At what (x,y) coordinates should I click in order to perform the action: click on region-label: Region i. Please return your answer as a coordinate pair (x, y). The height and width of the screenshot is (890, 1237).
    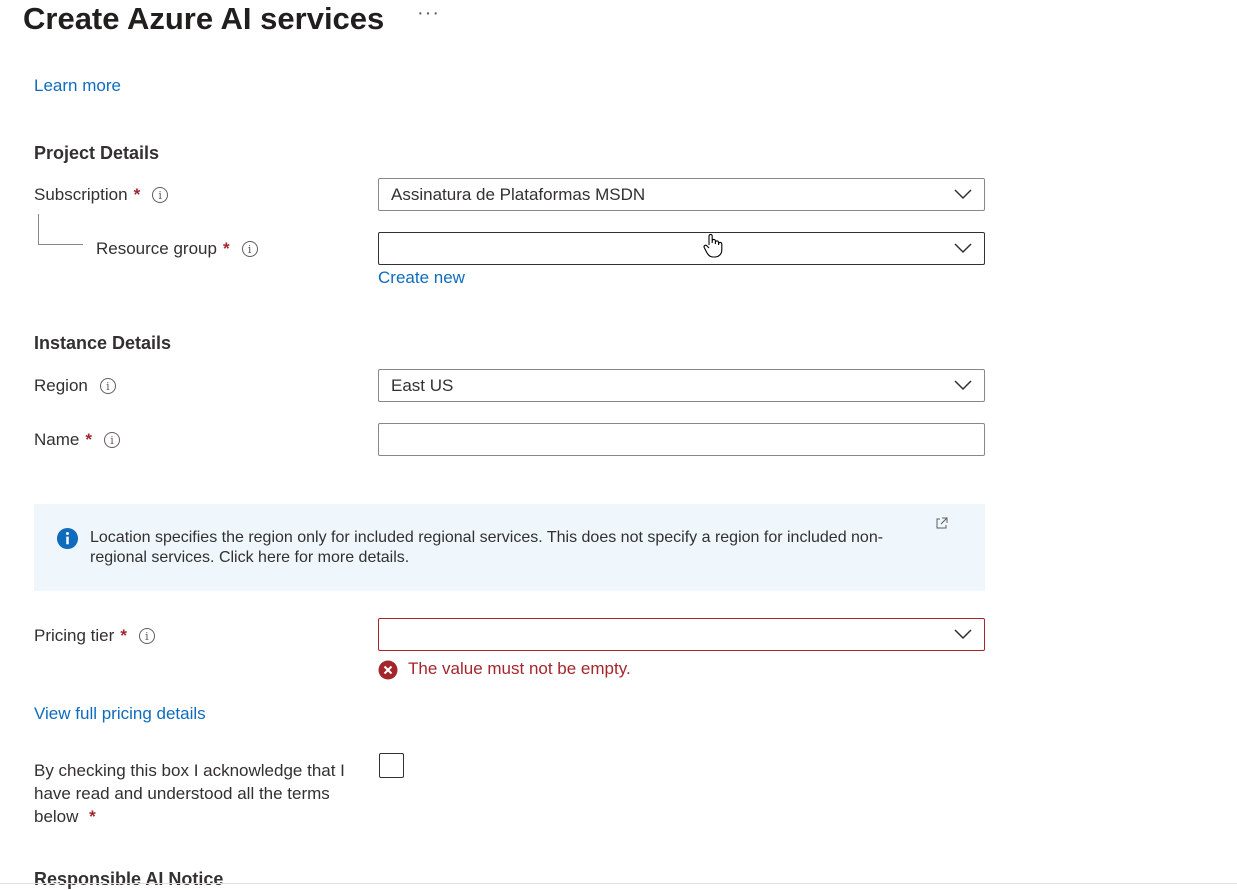
    Looking at the image, I should click on (75, 386).